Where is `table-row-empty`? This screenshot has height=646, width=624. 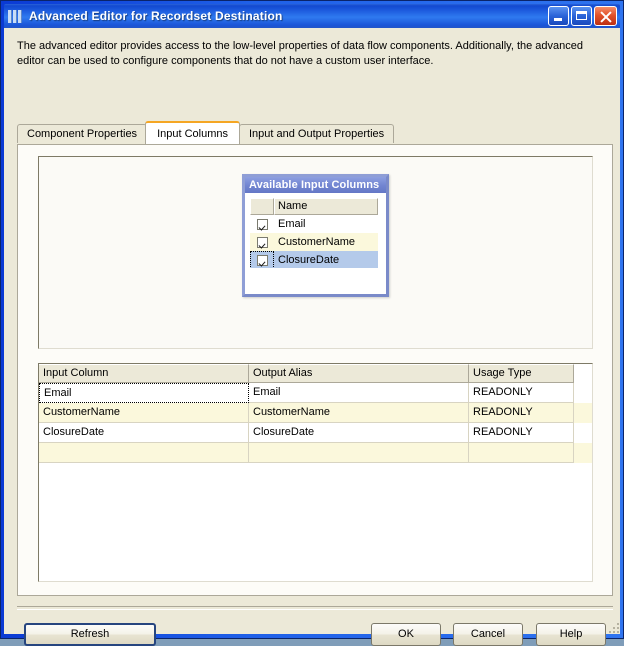 table-row-empty is located at coordinates (315, 453).